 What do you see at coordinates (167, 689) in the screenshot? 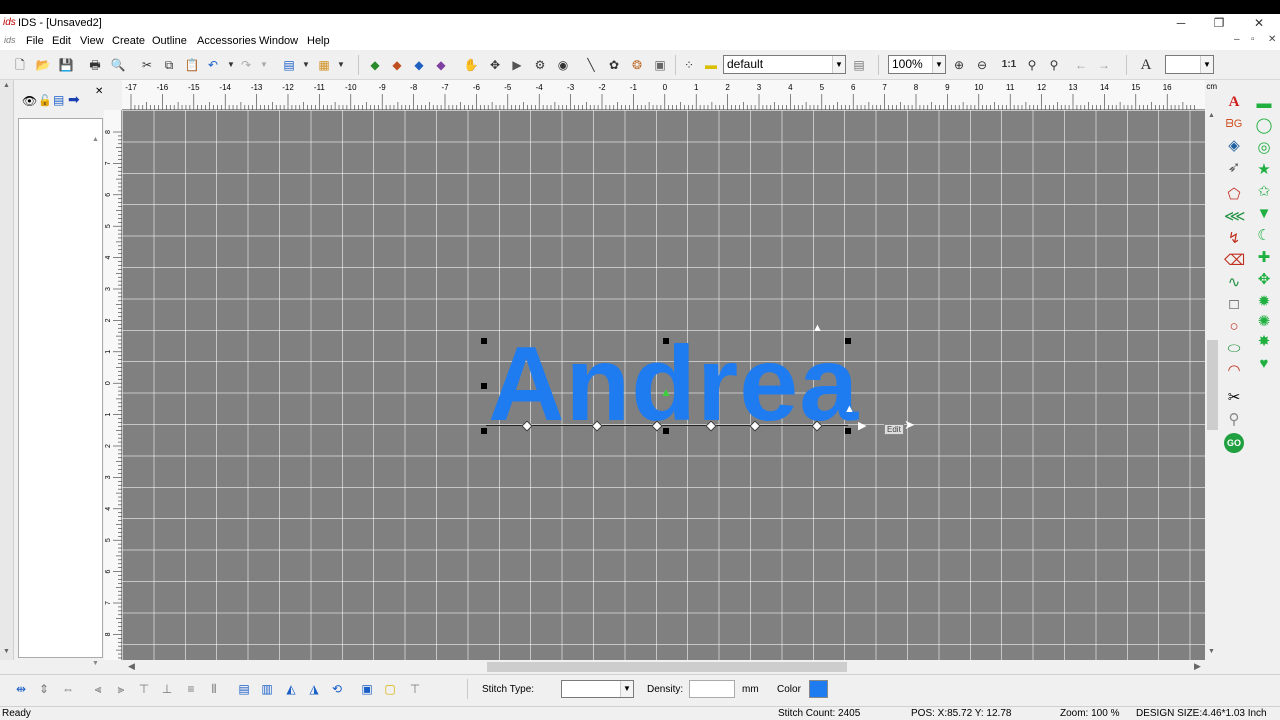
I see `align-bottom-icon: ⊥` at bounding box center [167, 689].